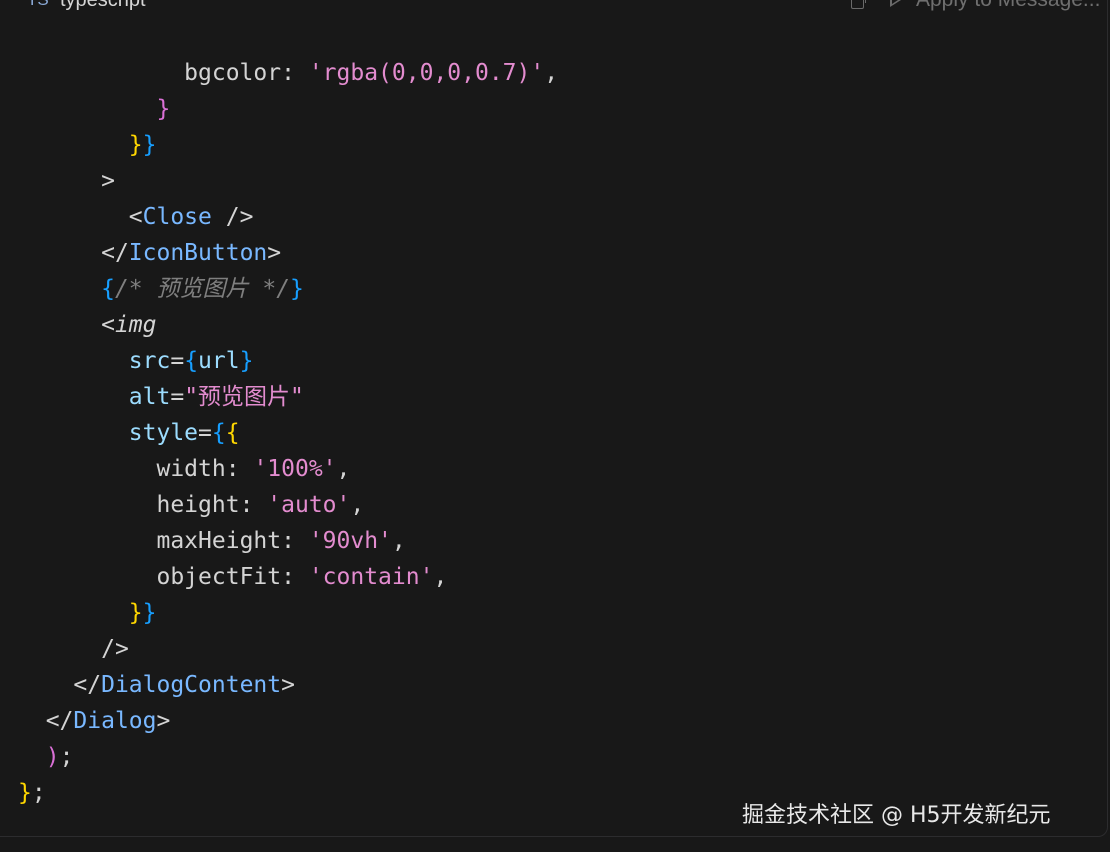  What do you see at coordinates (895, 3) in the screenshot?
I see `play-icon` at bounding box center [895, 3].